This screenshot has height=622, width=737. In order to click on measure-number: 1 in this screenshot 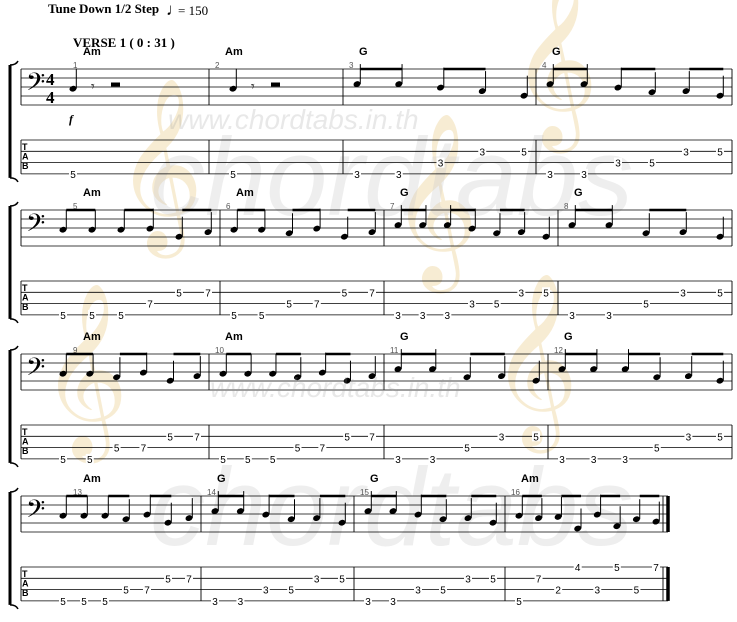, I will do `click(75, 65)`.